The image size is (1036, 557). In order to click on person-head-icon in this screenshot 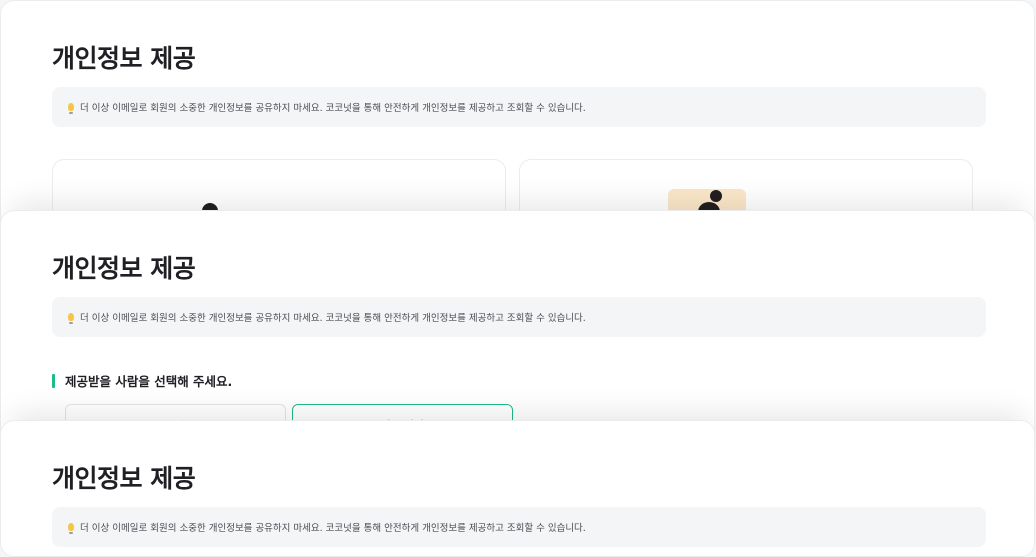, I will do `click(716, 196)`.